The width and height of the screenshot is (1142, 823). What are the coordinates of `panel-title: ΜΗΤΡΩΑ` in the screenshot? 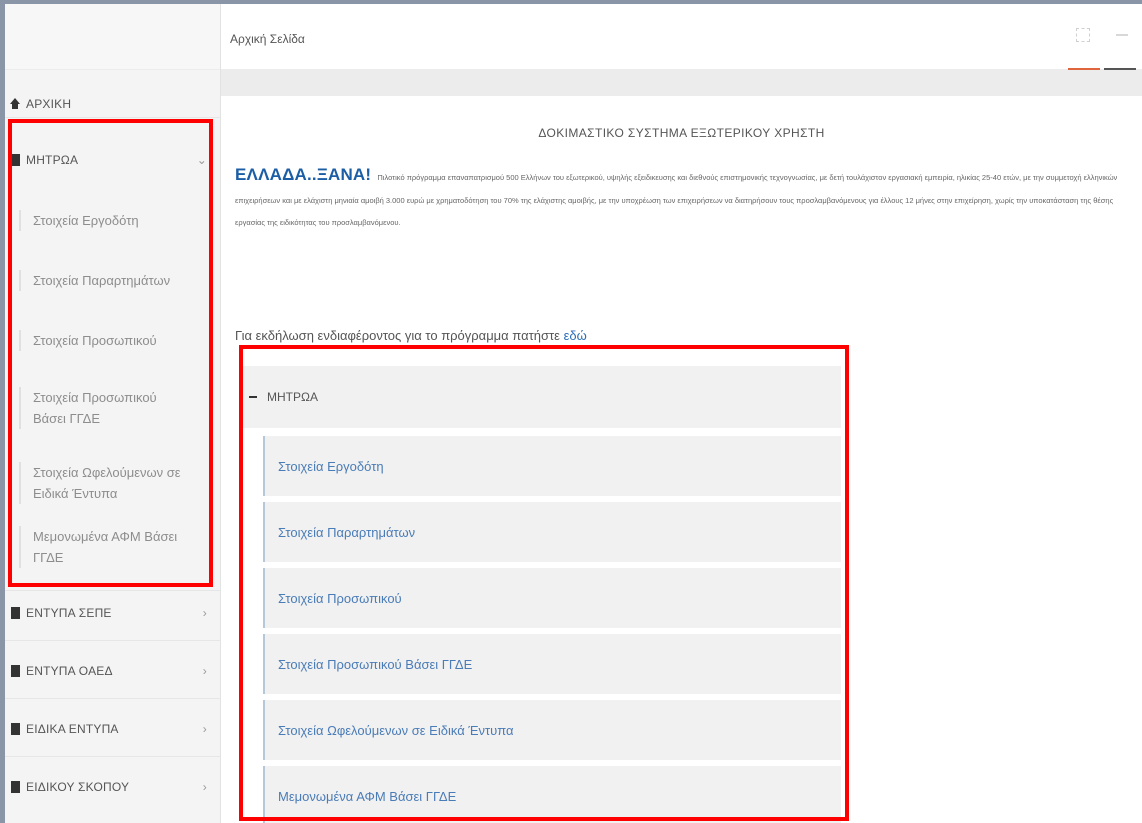 It's located at (292, 397).